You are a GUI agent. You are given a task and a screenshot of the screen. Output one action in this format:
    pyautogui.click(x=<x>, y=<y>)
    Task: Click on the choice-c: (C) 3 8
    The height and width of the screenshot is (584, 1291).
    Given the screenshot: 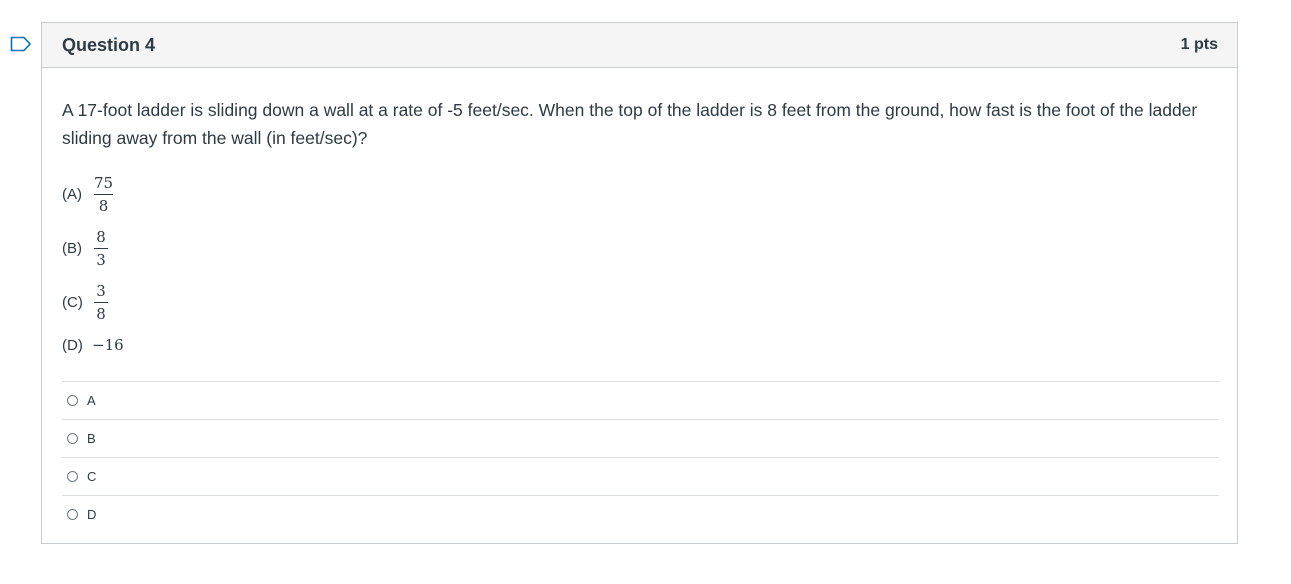 What is the action you would take?
    pyautogui.click(x=639, y=302)
    